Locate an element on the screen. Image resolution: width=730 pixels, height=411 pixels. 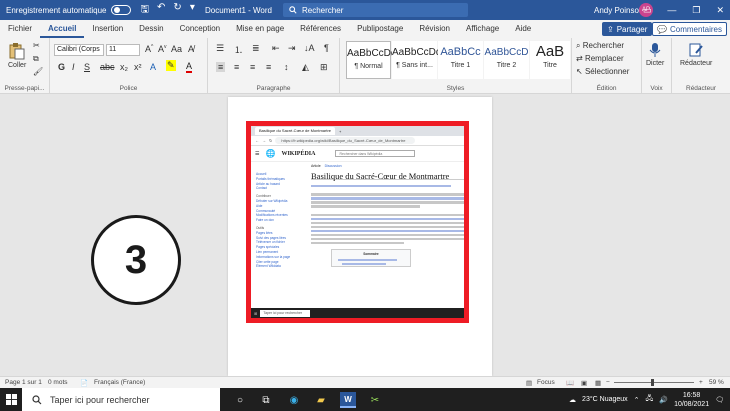
tab-conception: Conception is located at coordinates (200, 29).